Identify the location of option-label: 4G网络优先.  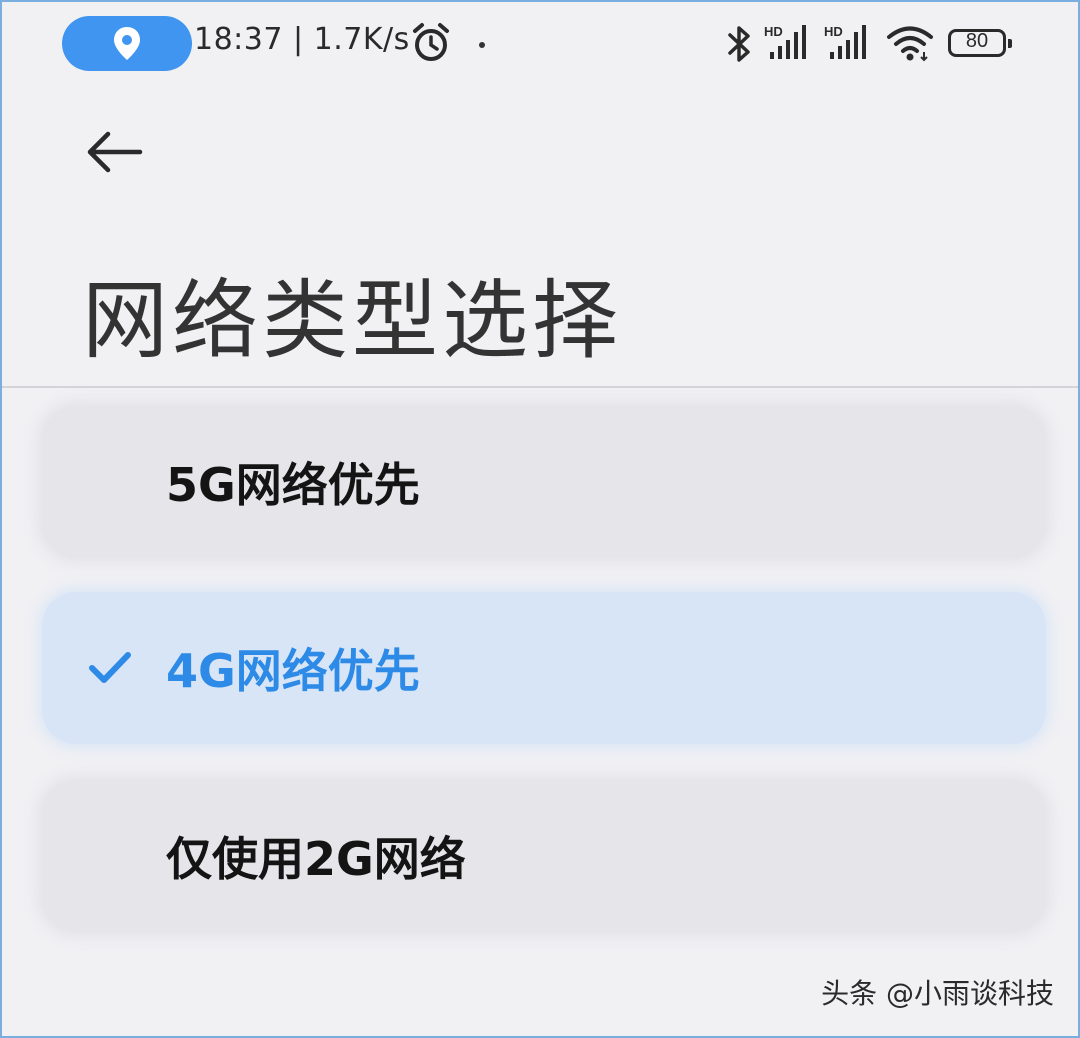
(293, 671).